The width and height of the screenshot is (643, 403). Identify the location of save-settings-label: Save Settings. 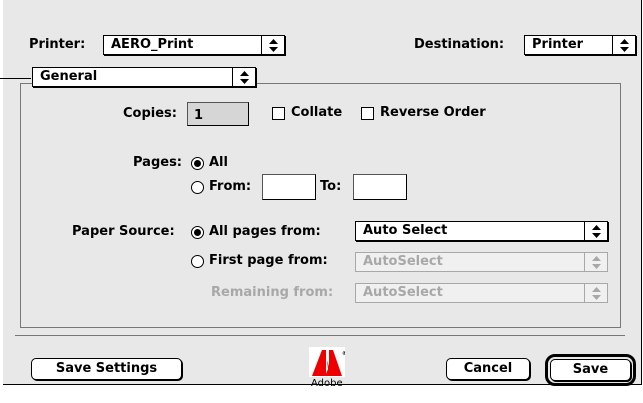
(106, 368).